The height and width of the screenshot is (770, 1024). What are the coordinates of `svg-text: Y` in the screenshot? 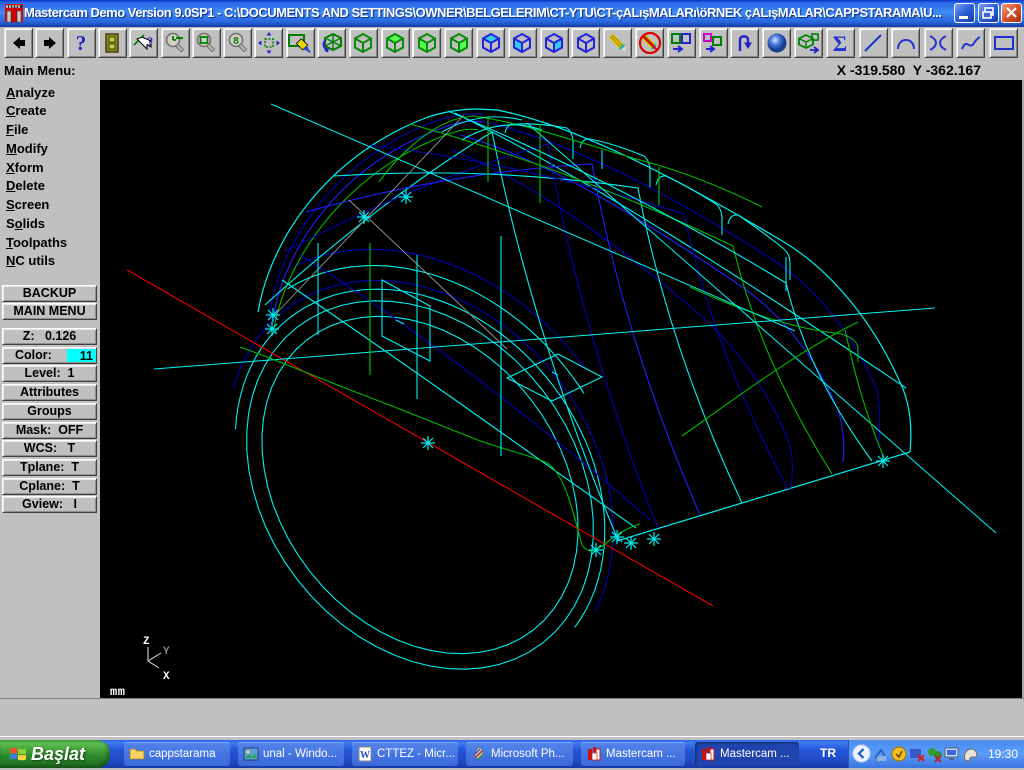 It's located at (166, 652).